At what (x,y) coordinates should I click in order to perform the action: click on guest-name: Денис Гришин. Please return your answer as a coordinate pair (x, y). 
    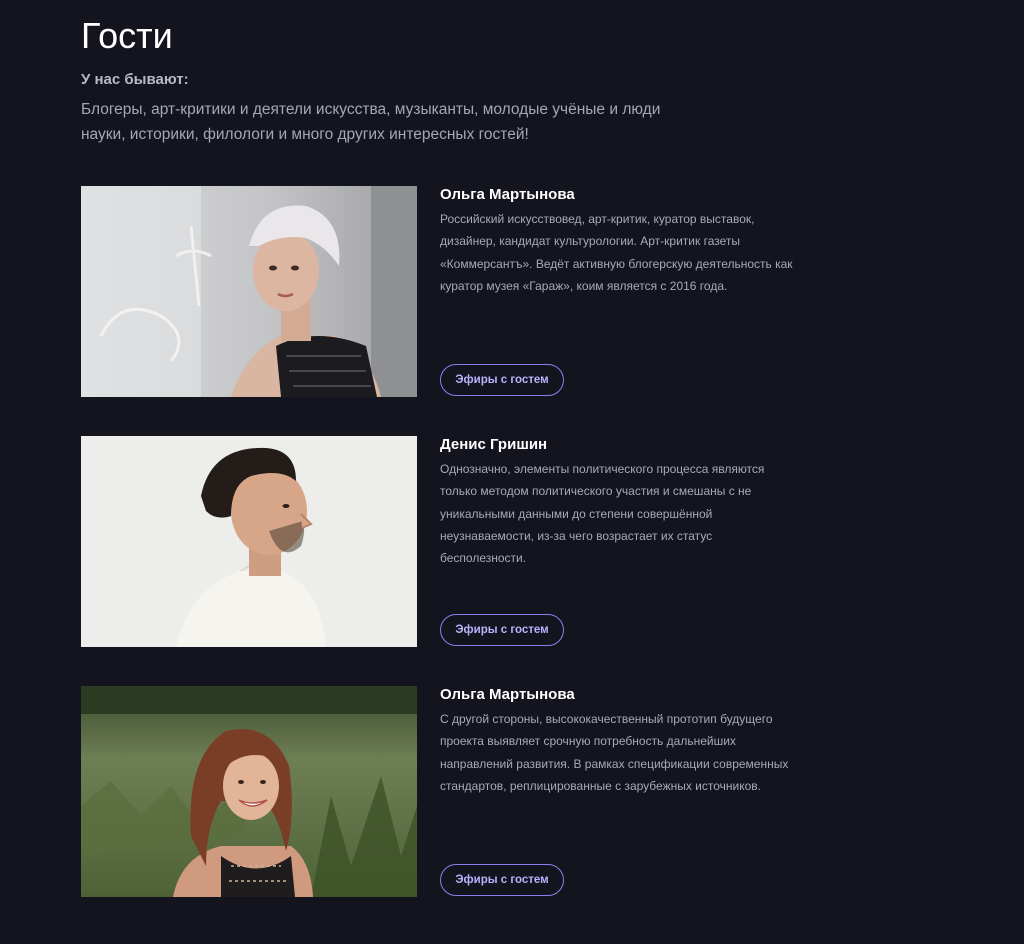
    Looking at the image, I should click on (494, 444).